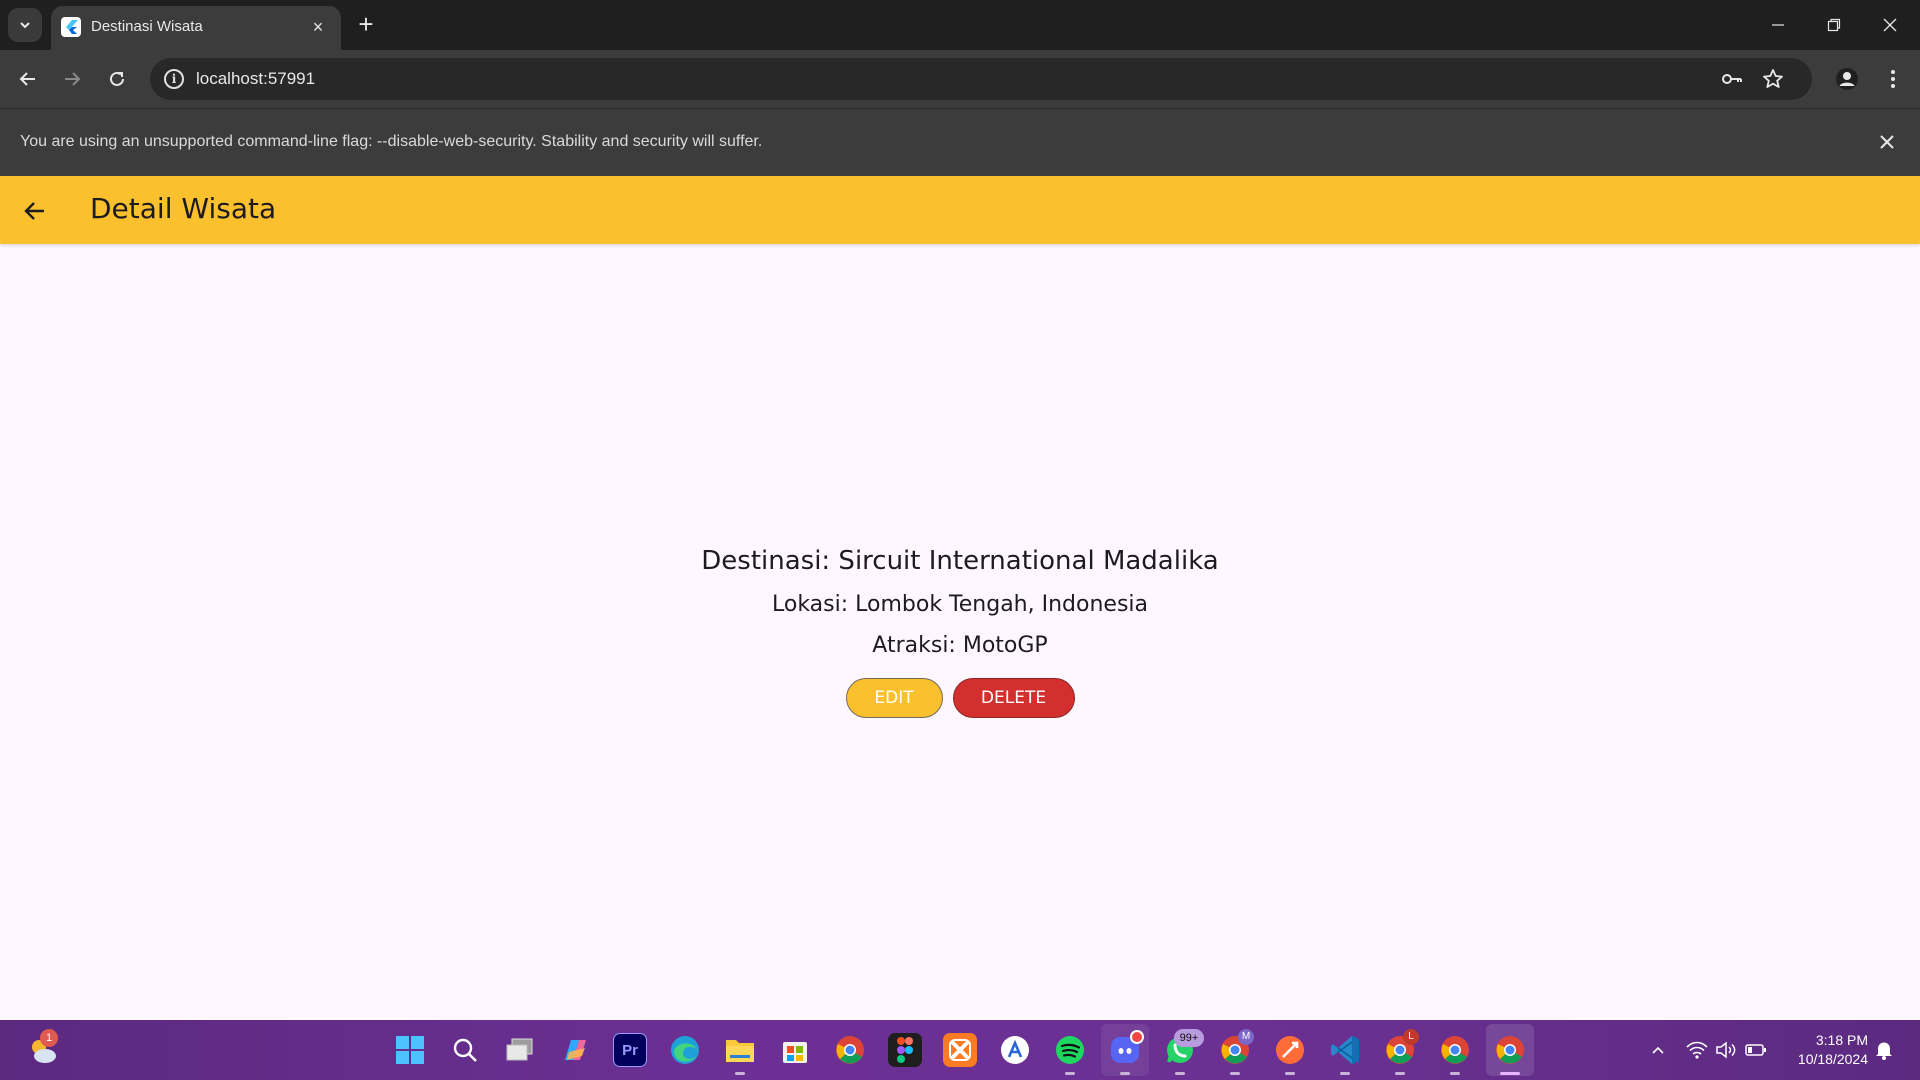 Image resolution: width=1920 pixels, height=1080 pixels. What do you see at coordinates (1833, 1050) in the screenshot?
I see `system-clock: 3:18 PM 10/18/2024` at bounding box center [1833, 1050].